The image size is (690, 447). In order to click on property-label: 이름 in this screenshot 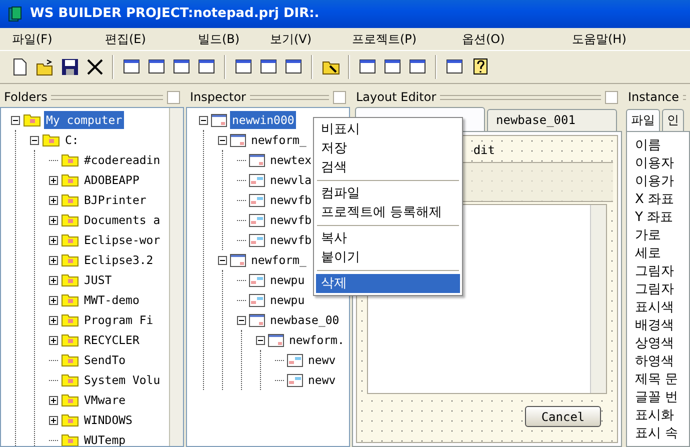, I will do `click(648, 146)`.